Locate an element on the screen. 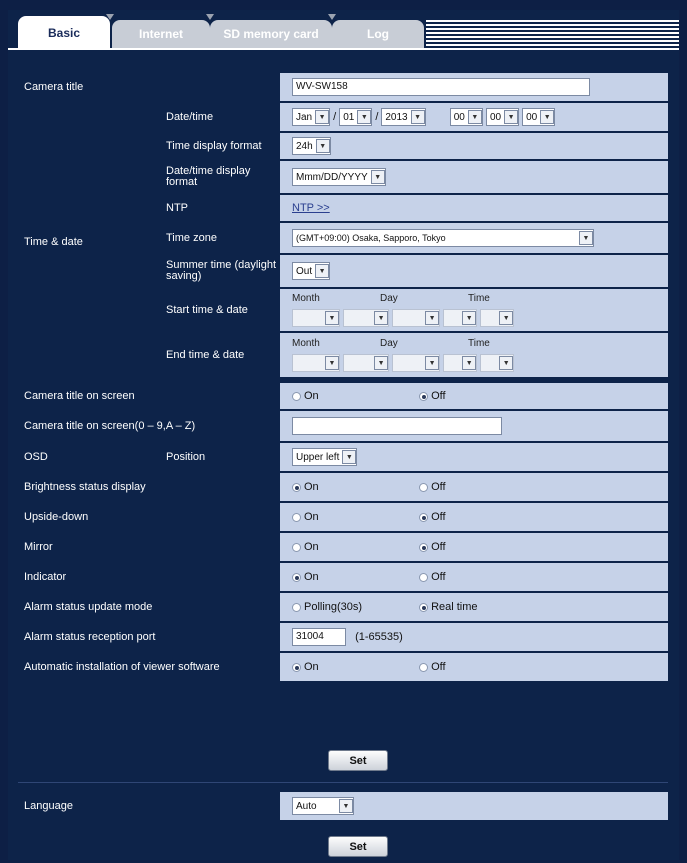 The height and width of the screenshot is (863, 687). tab-stripes is located at coordinates (552, 34).